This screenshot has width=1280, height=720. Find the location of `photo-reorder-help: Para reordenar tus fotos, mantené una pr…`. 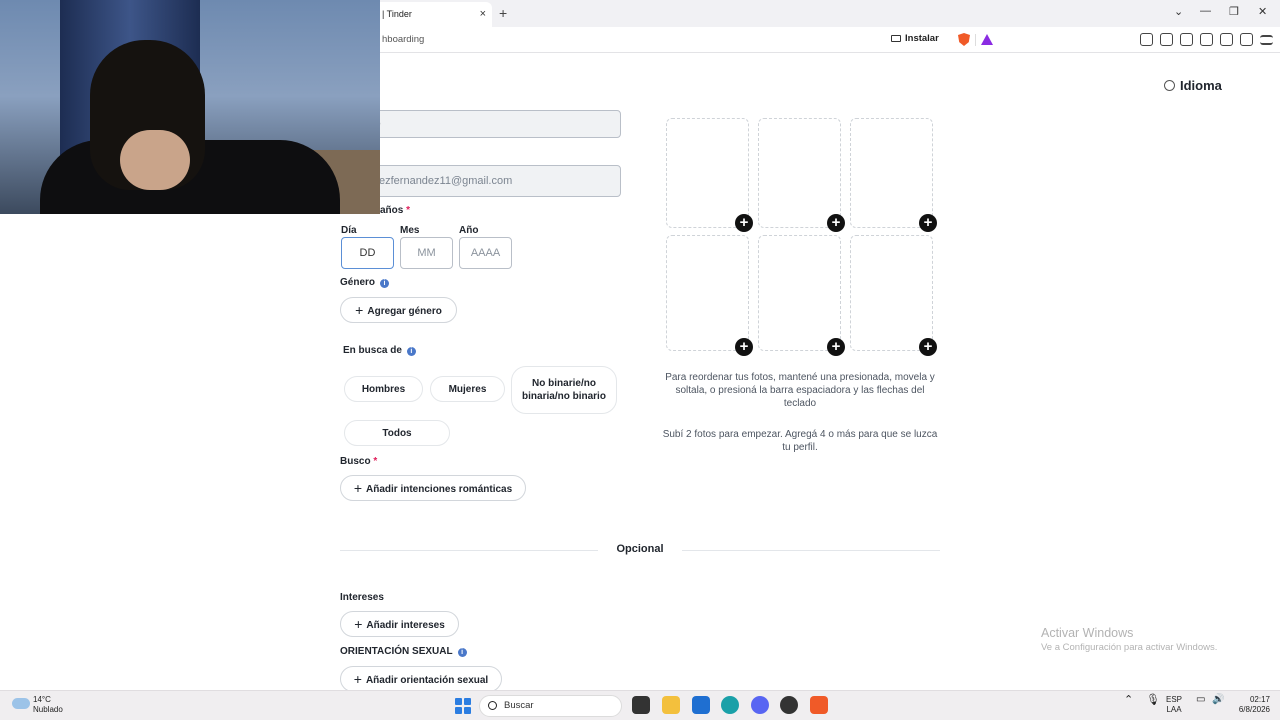

photo-reorder-help: Para reordenar tus fotos, mantené una pr… is located at coordinates (800, 390).